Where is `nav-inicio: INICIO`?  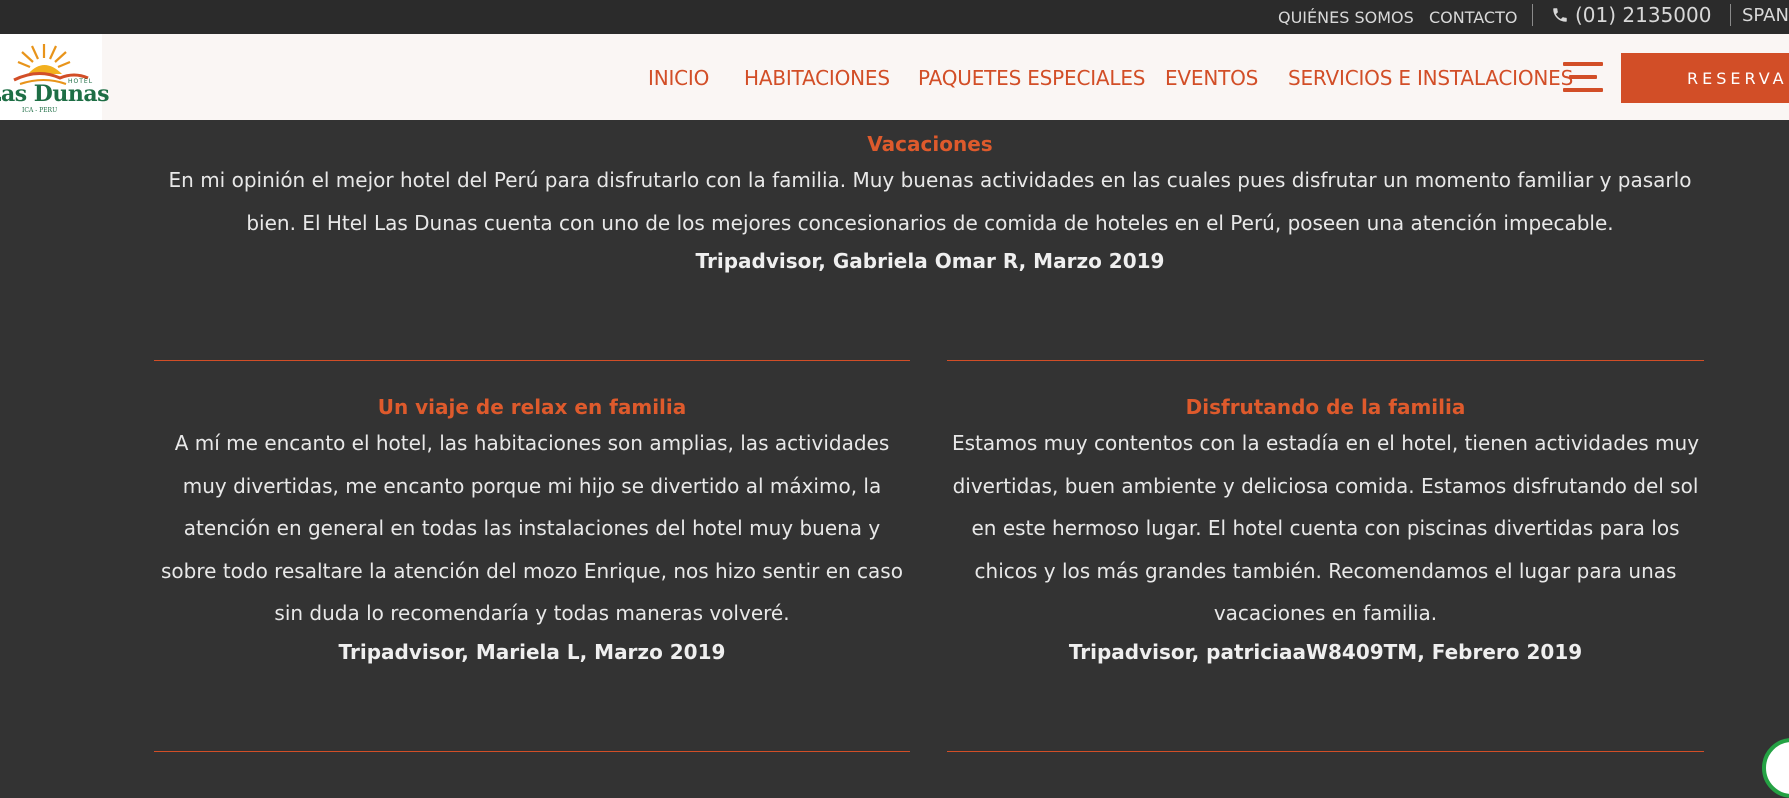 nav-inicio: INICIO is located at coordinates (678, 78).